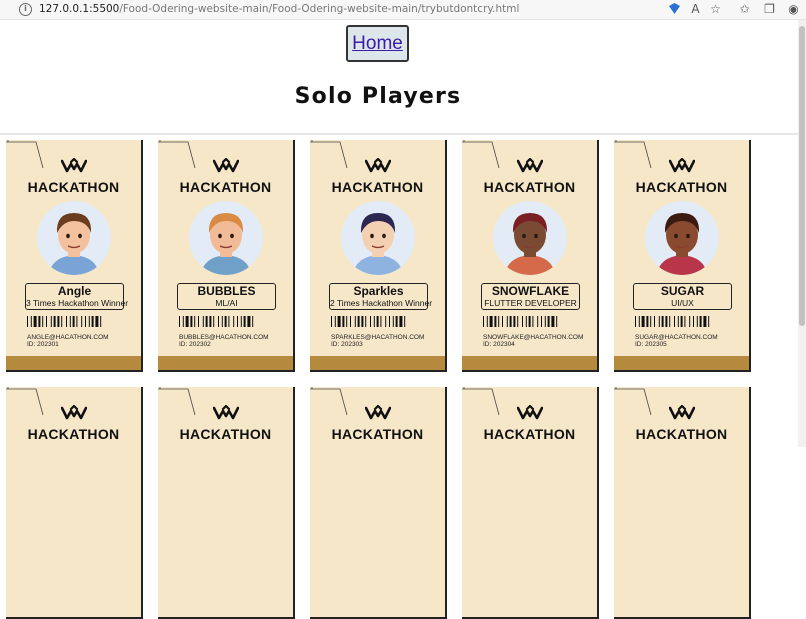 This screenshot has height=619, width=806. I want to click on collections-icon: ❐, so click(769, 9).